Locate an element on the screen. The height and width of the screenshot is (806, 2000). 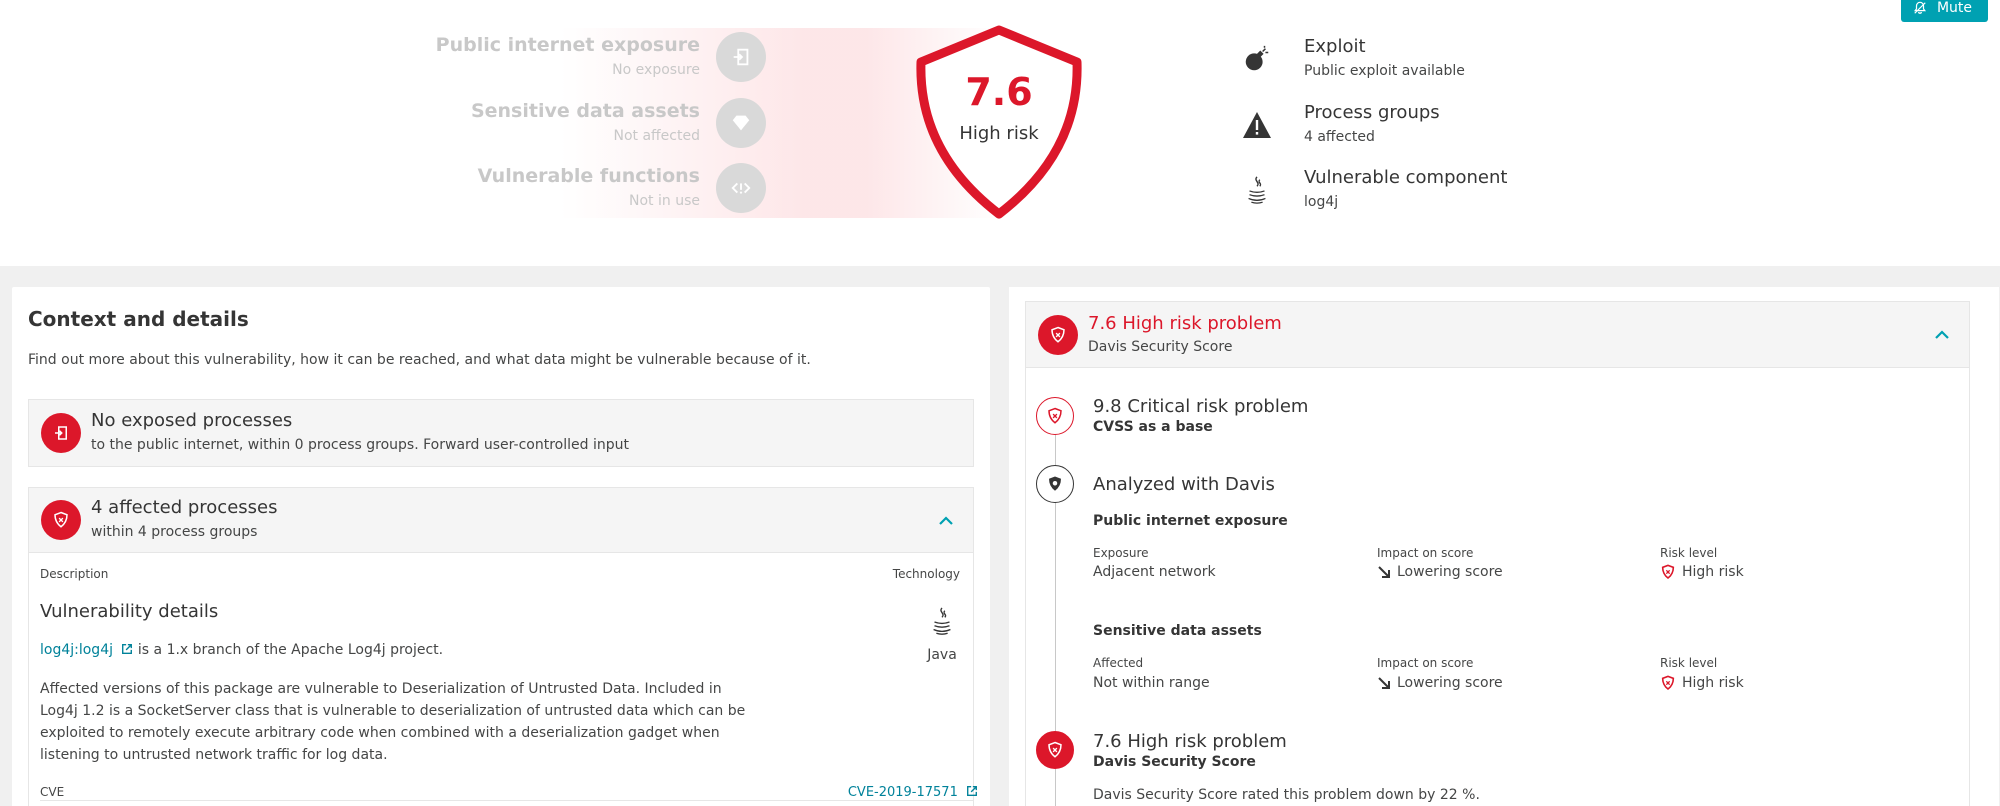
factor-sensitive-data: Sensitive data assets Not affected is located at coordinates (585, 122).